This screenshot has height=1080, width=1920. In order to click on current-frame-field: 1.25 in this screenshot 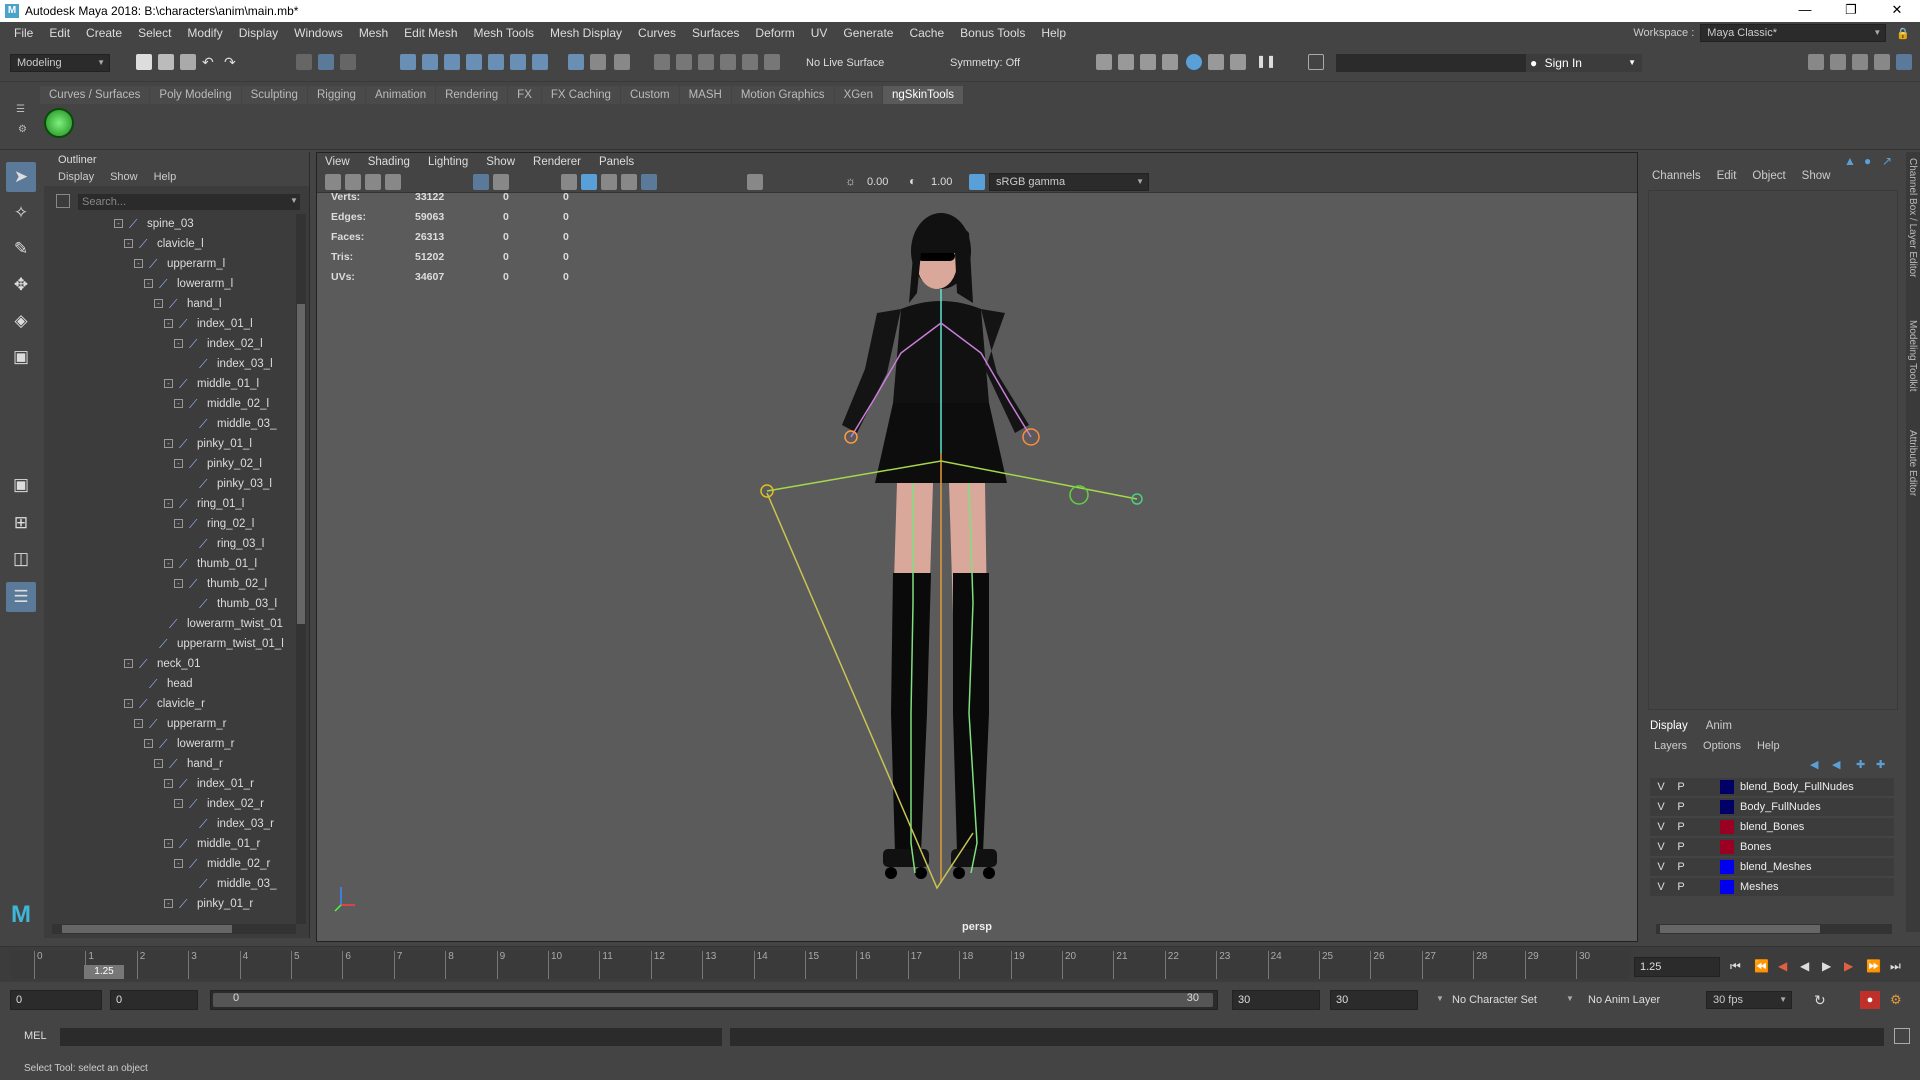, I will do `click(1677, 967)`.